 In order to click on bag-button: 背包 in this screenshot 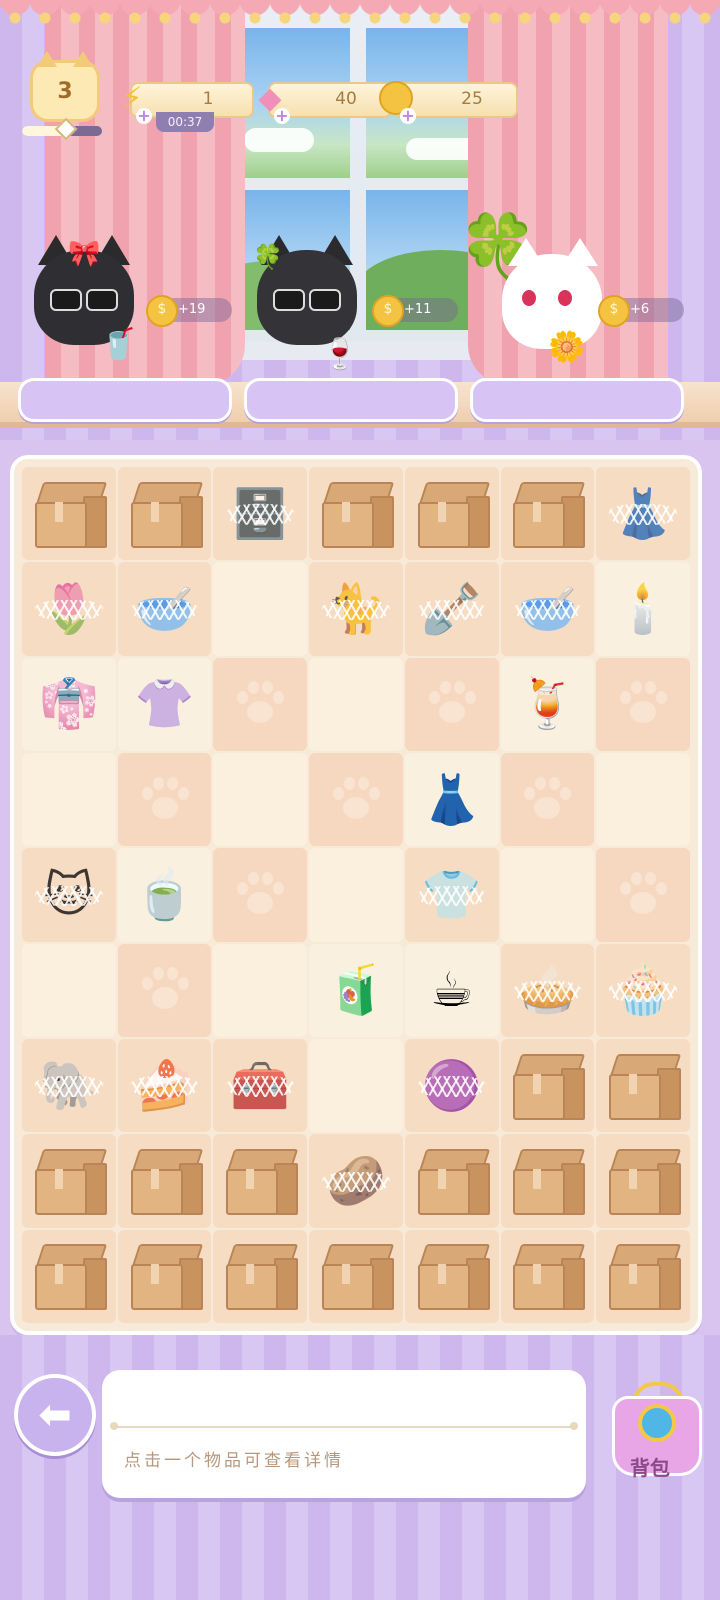, I will do `click(654, 1433)`.